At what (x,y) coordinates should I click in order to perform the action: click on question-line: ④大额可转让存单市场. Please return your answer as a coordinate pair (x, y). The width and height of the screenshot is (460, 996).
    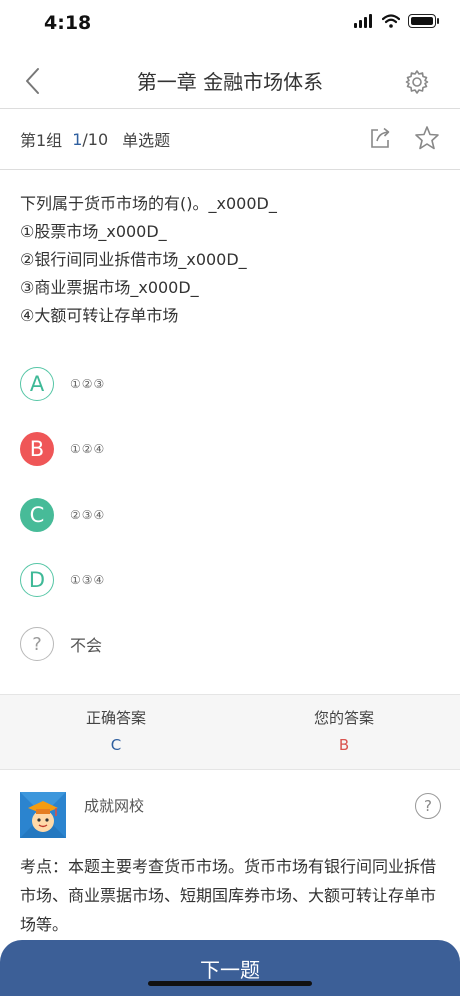
    Looking at the image, I should click on (99, 315).